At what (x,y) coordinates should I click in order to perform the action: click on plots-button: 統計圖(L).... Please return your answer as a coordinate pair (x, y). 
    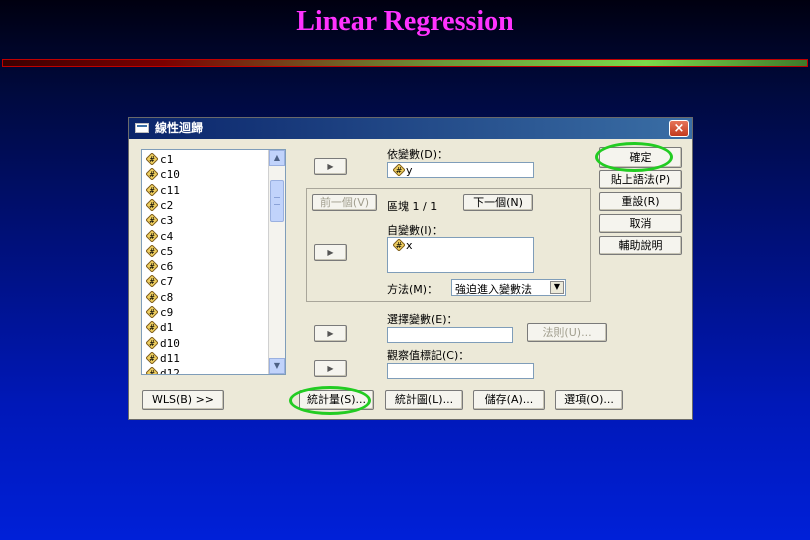
    Looking at the image, I should click on (424, 400).